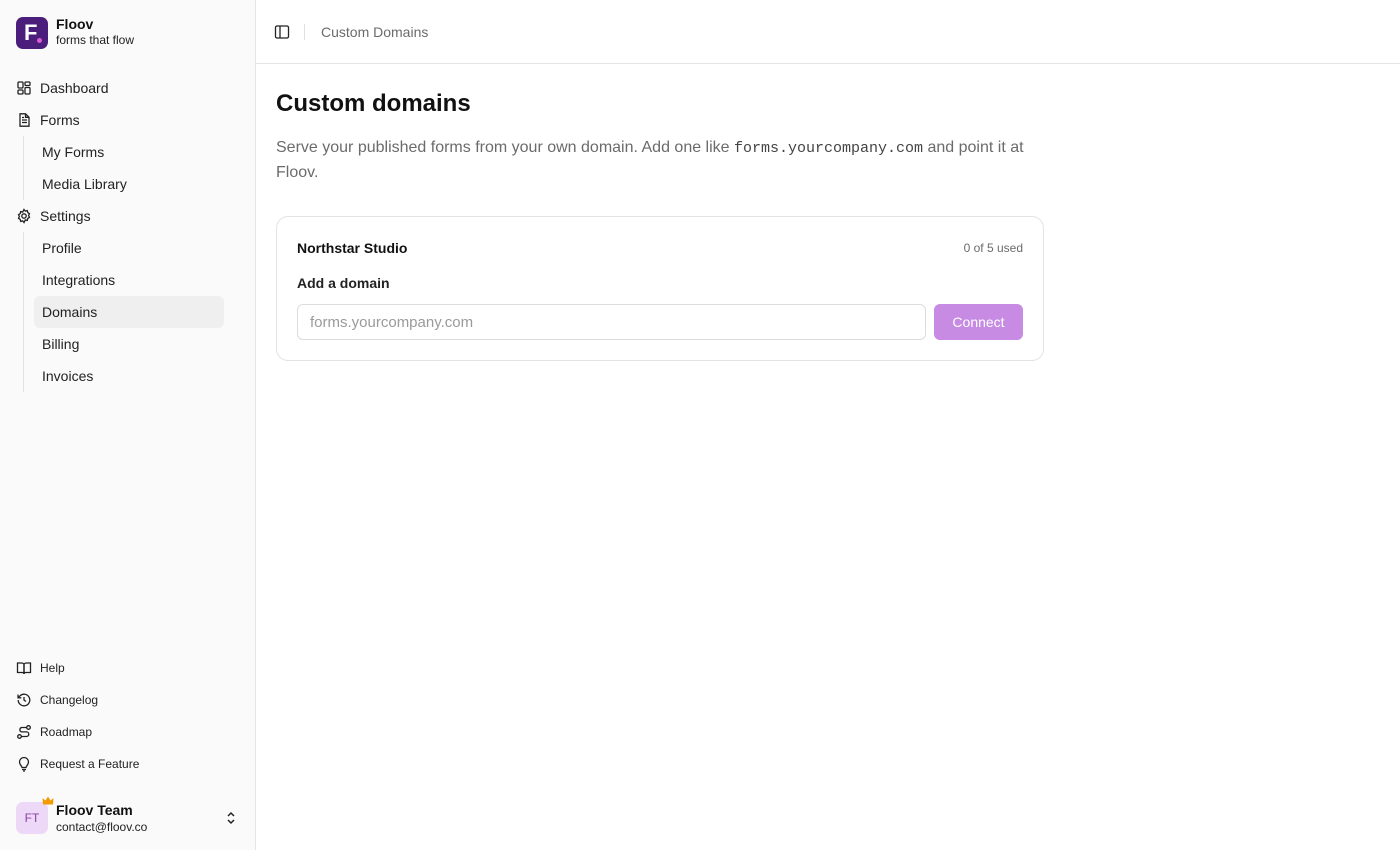 This screenshot has width=1400, height=850. Describe the element at coordinates (24, 700) in the screenshot. I see `history-icon` at that location.